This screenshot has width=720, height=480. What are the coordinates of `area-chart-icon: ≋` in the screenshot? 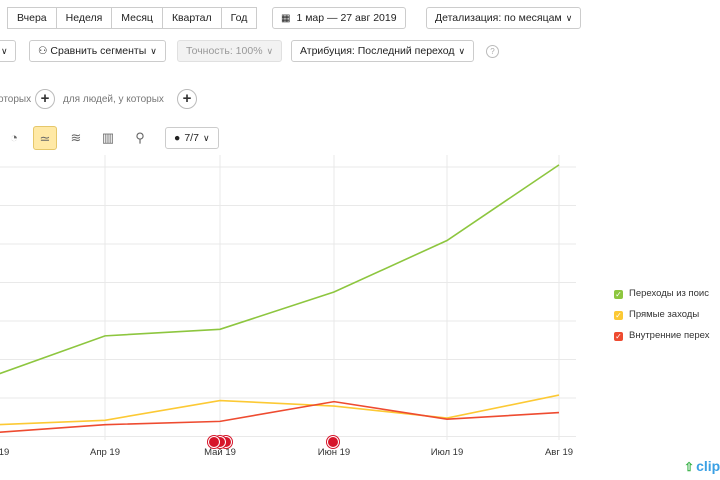 It's located at (76, 138).